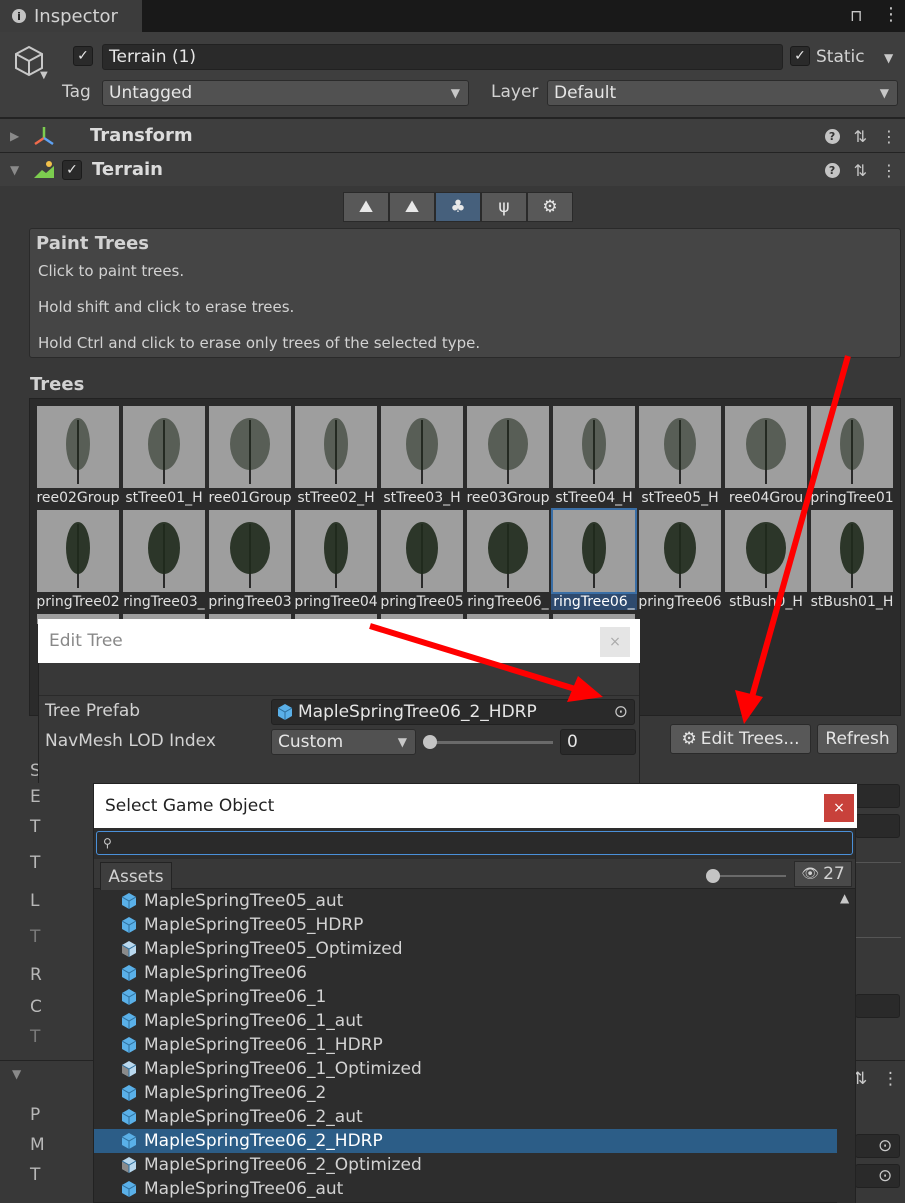  I want to click on close-icon: ×, so click(839, 808).